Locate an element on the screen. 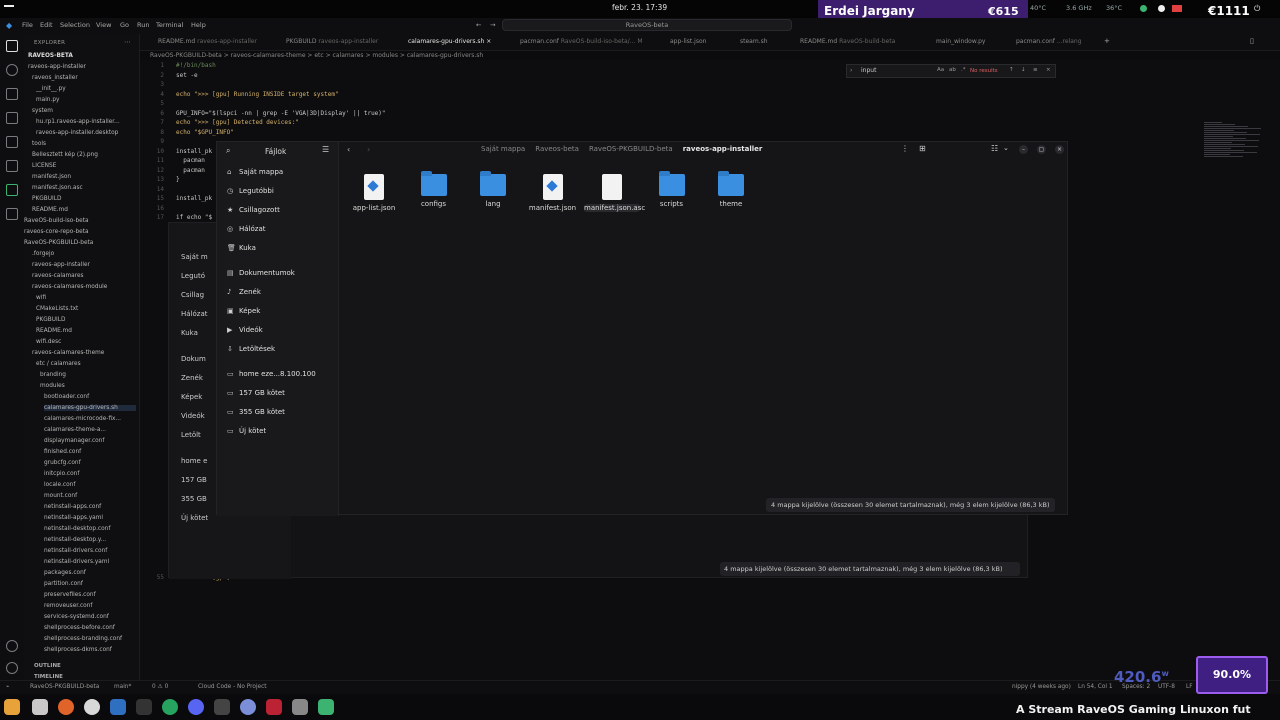  tree-item: RaveOS-build-iso-beta is located at coordinates (80, 221).